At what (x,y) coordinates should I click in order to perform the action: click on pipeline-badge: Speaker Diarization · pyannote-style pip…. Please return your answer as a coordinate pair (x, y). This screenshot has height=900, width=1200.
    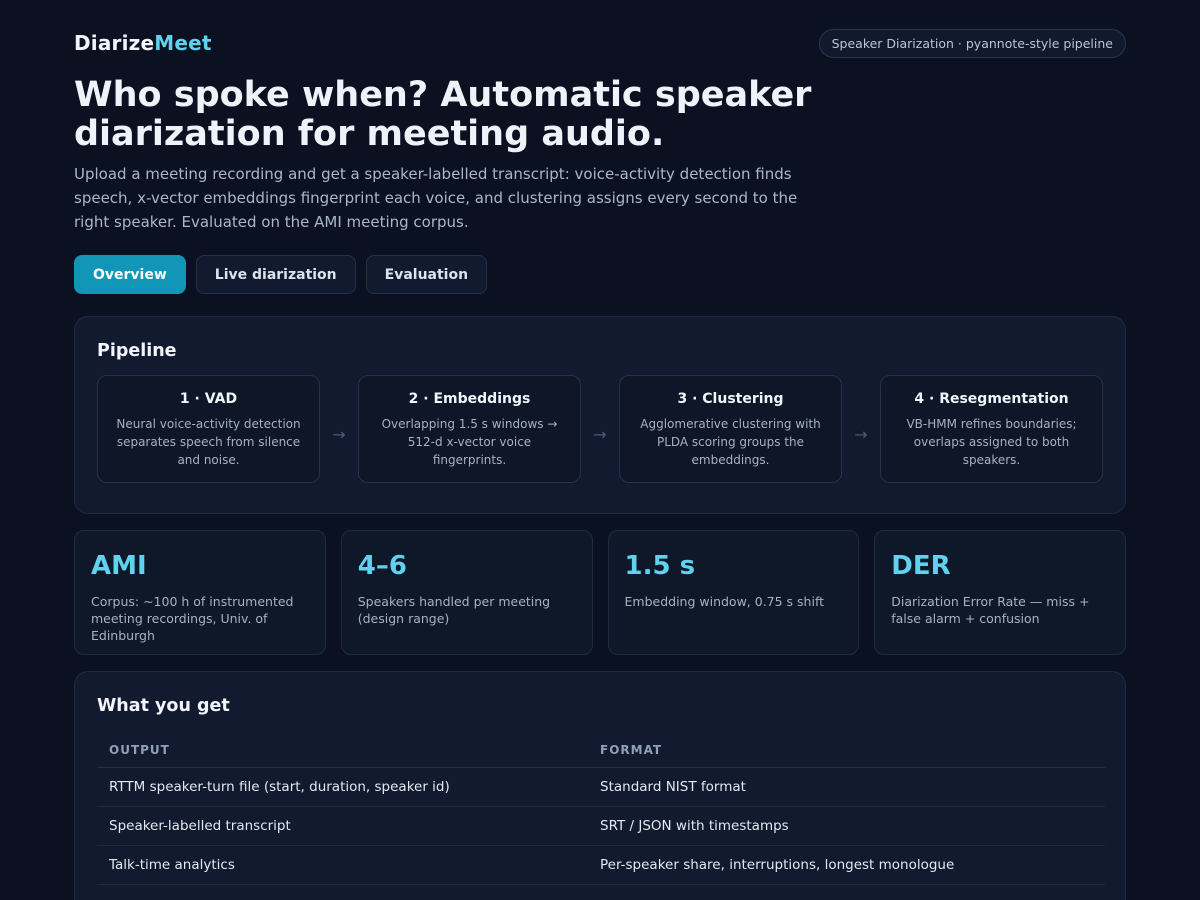
    Looking at the image, I should click on (972, 43).